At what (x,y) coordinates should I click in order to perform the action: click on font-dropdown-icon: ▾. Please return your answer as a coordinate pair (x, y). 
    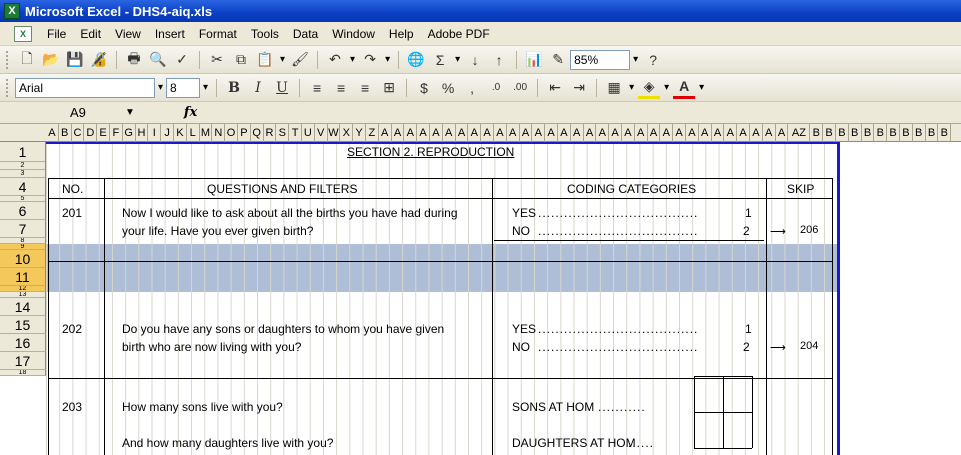
    Looking at the image, I should click on (160, 87).